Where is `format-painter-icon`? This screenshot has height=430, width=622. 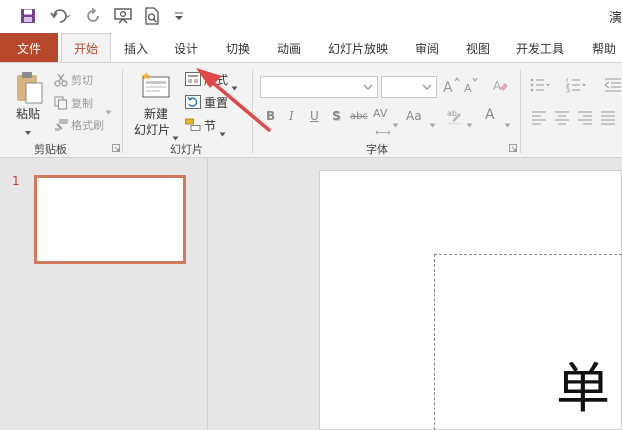 format-painter-icon is located at coordinates (61, 126).